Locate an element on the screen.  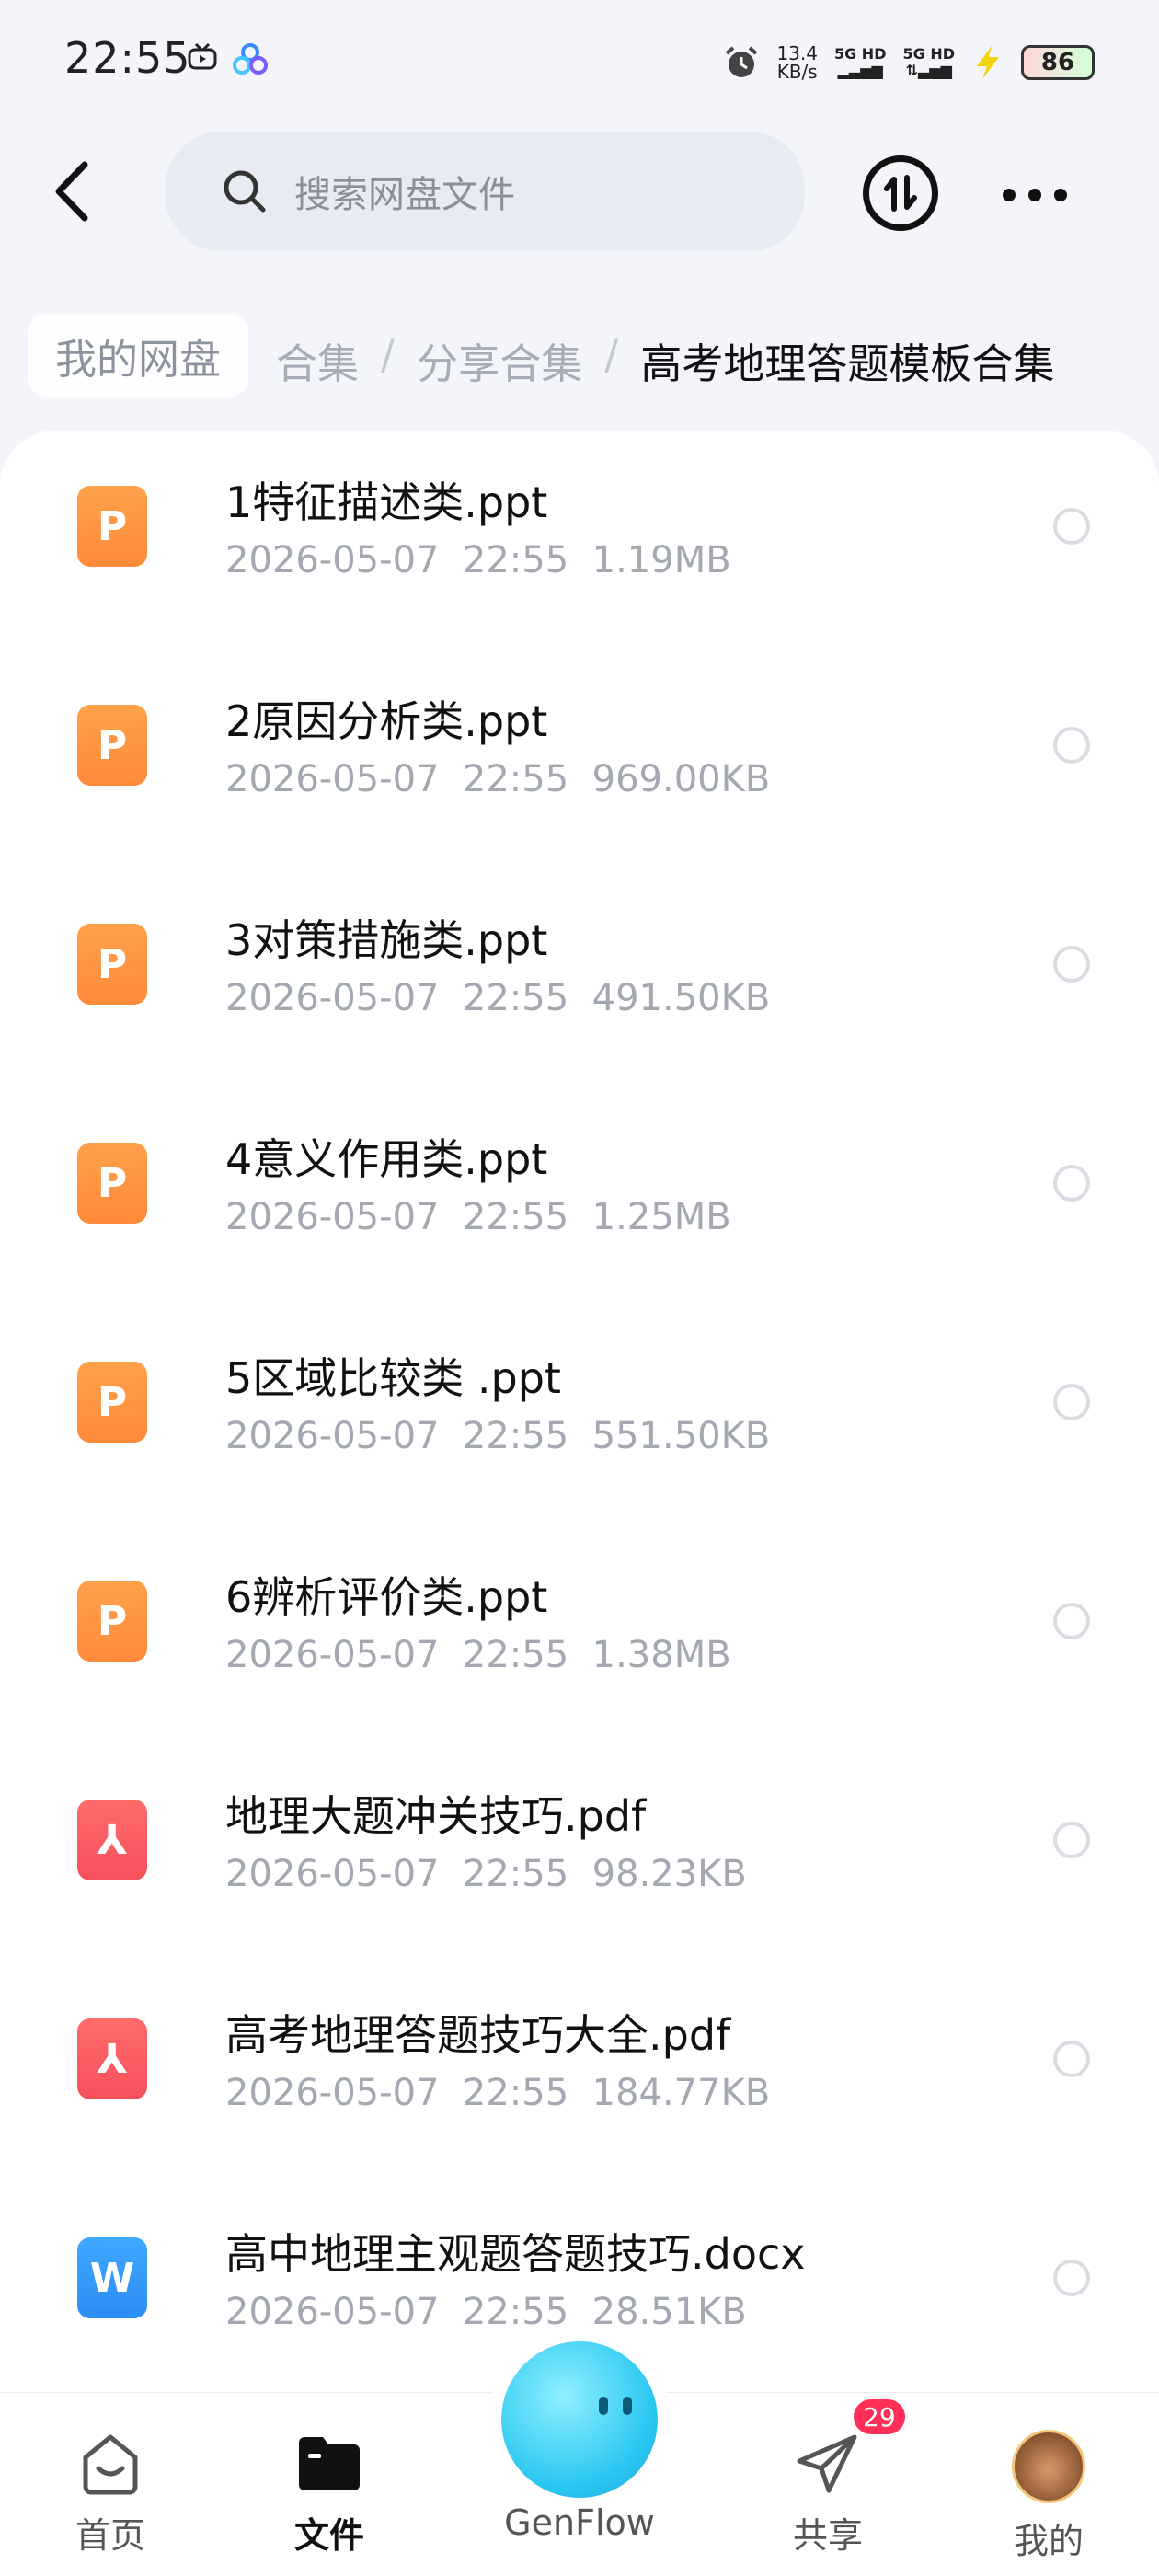
file-meta: 2026-05-07 22:55 491.50KB is located at coordinates (497, 998).